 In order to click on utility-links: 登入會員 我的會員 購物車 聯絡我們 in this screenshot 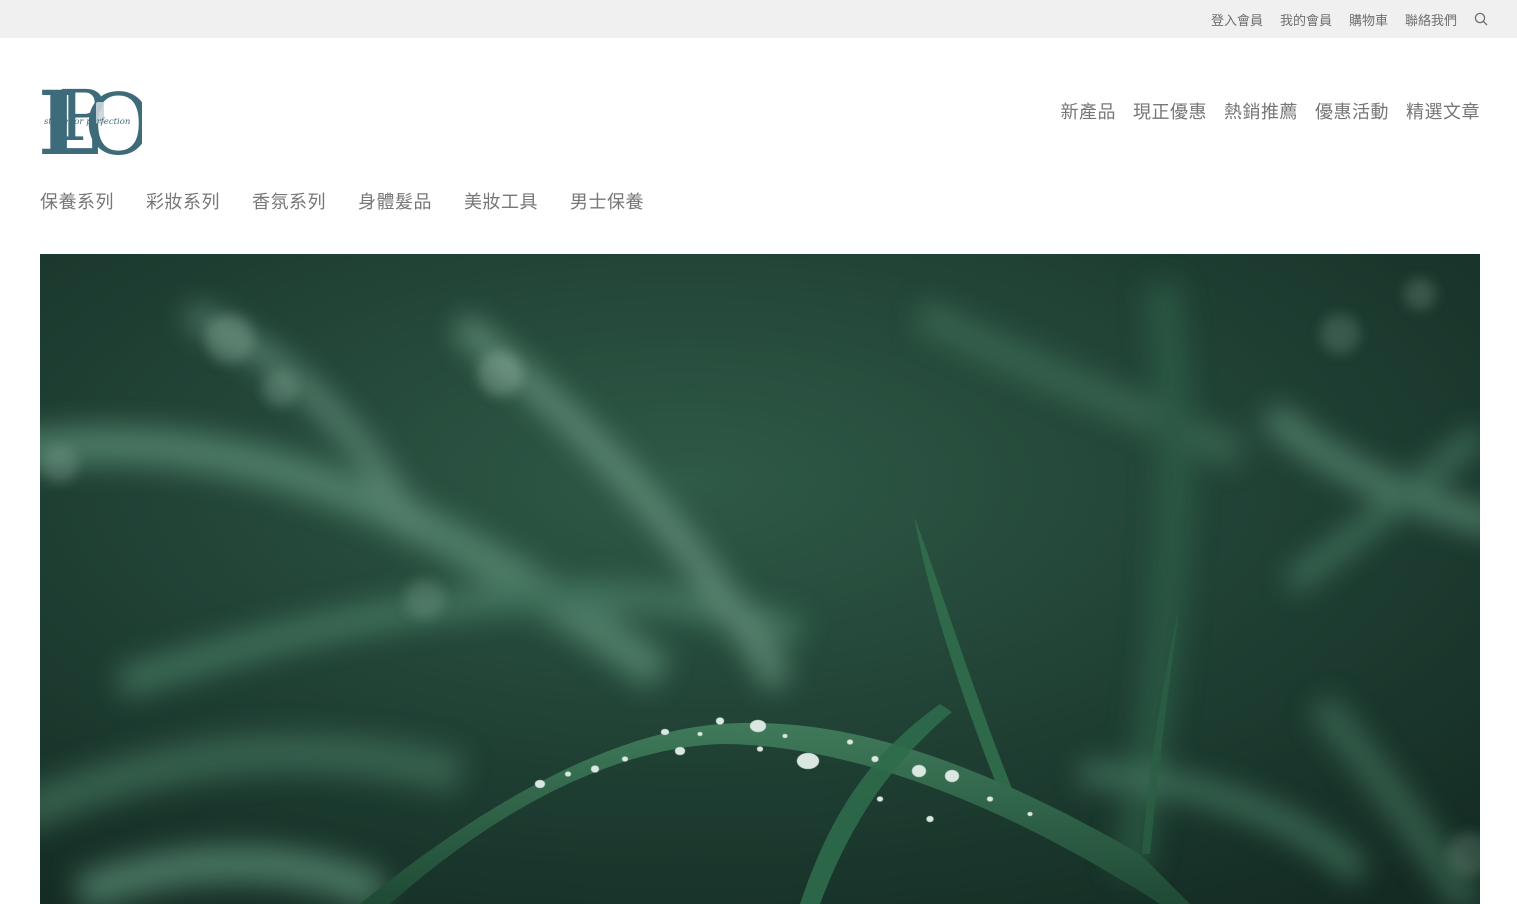, I will do `click(1341, 19)`.